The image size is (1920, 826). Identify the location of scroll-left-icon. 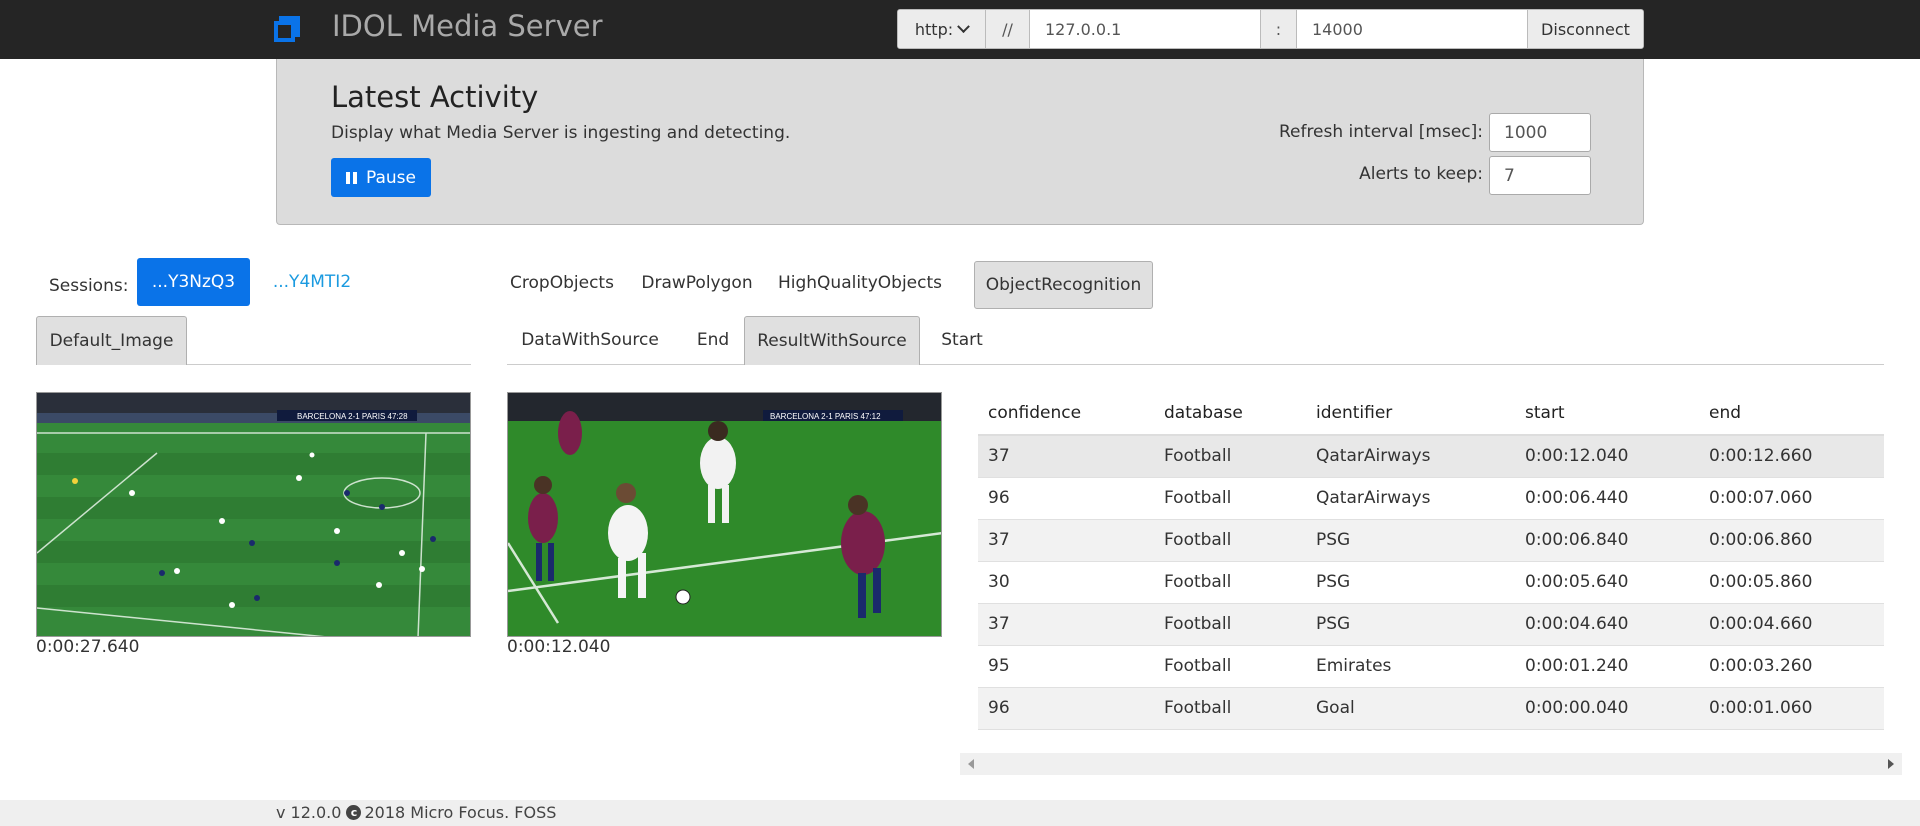
(971, 764).